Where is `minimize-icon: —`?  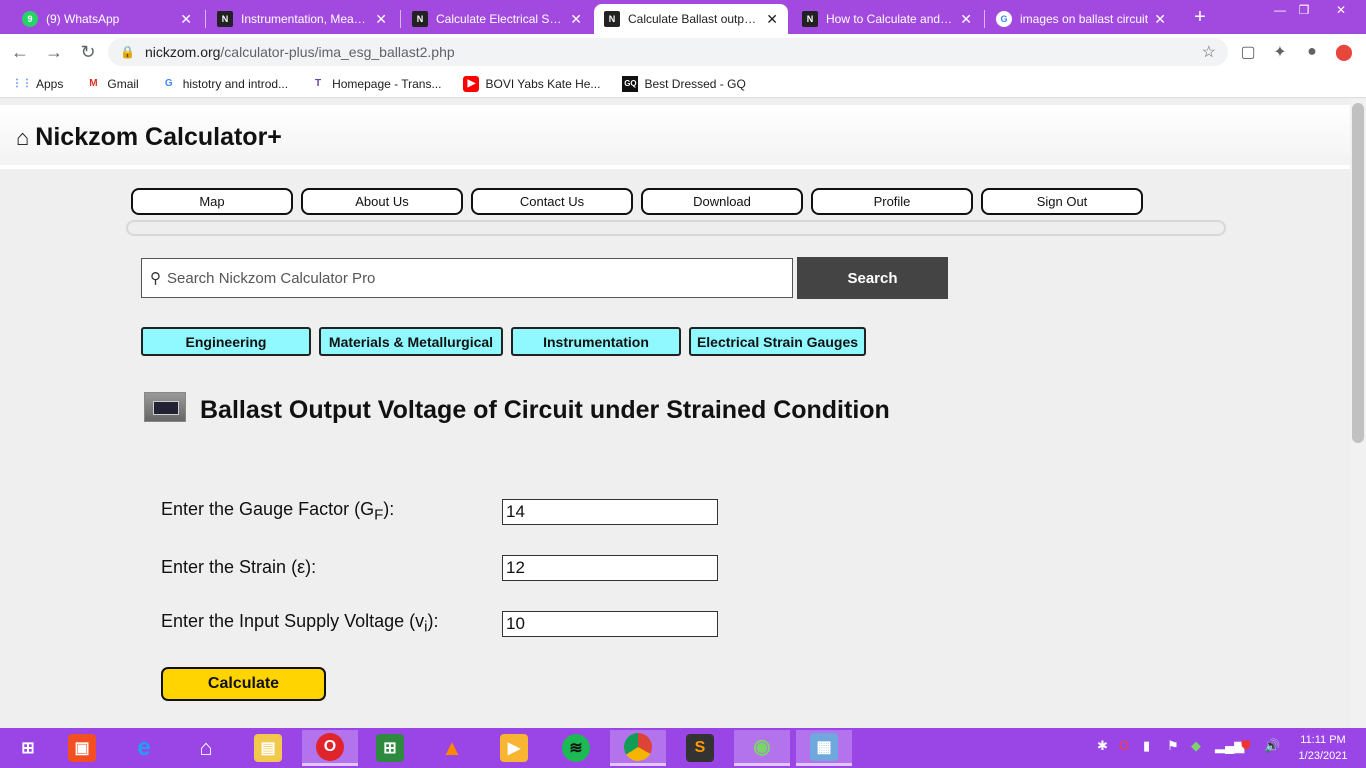
minimize-icon: — is located at coordinates (1280, 10).